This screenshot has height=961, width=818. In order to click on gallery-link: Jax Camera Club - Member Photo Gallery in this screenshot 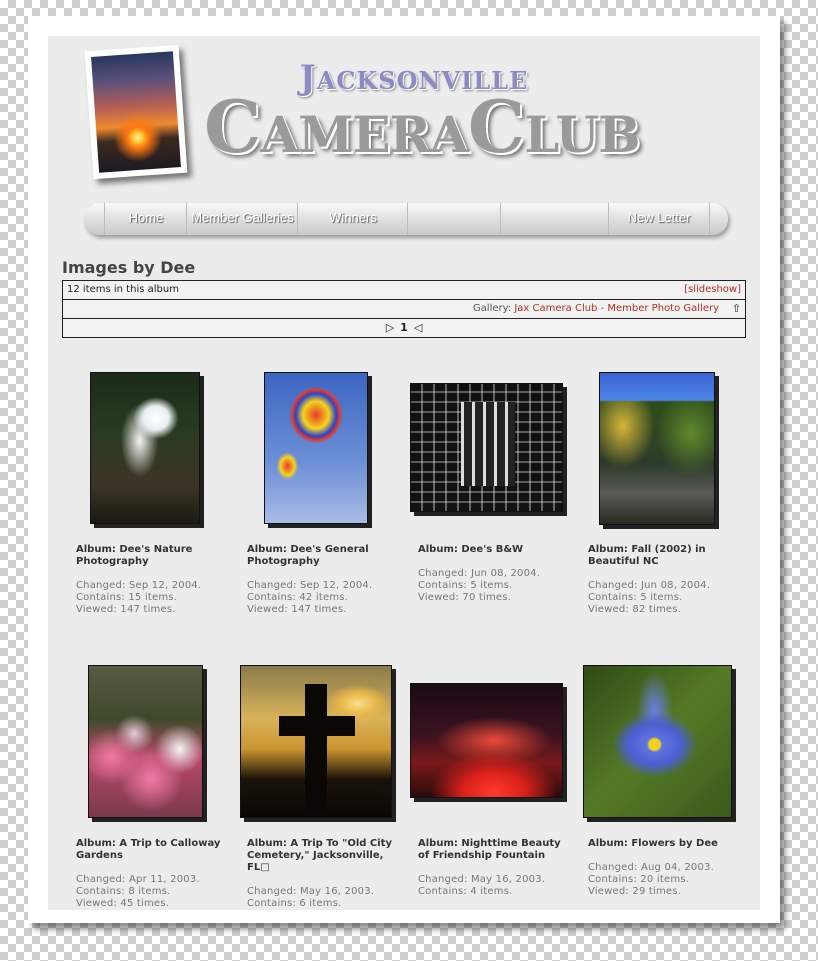, I will do `click(616, 308)`.